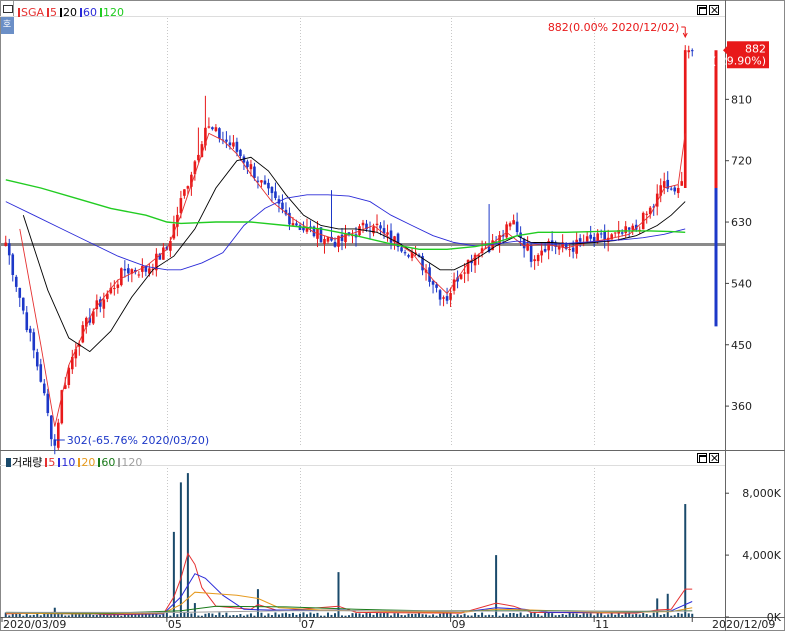  What do you see at coordinates (738, 253) in the screenshot?
I see `price-axis-ticks: 810 720 630 540 450 360` at bounding box center [738, 253].